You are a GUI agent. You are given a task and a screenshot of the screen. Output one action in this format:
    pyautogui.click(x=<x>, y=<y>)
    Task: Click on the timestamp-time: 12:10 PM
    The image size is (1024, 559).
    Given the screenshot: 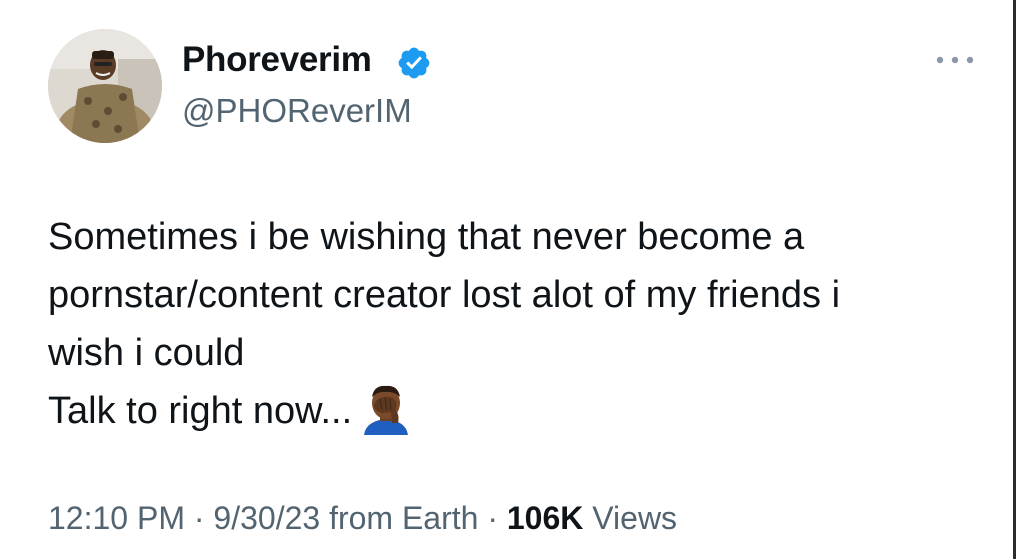 What is the action you would take?
    pyautogui.click(x=116, y=518)
    